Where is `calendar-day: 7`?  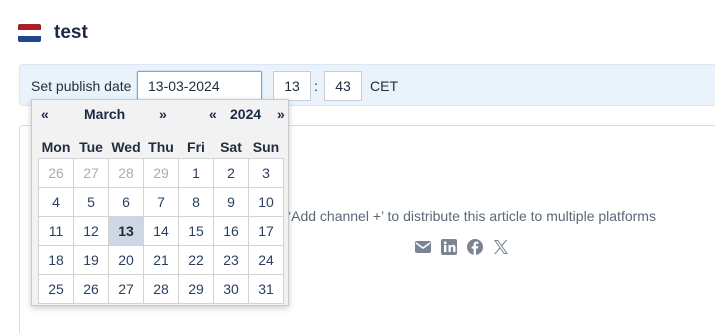
calendar-day: 7 is located at coordinates (161, 201).